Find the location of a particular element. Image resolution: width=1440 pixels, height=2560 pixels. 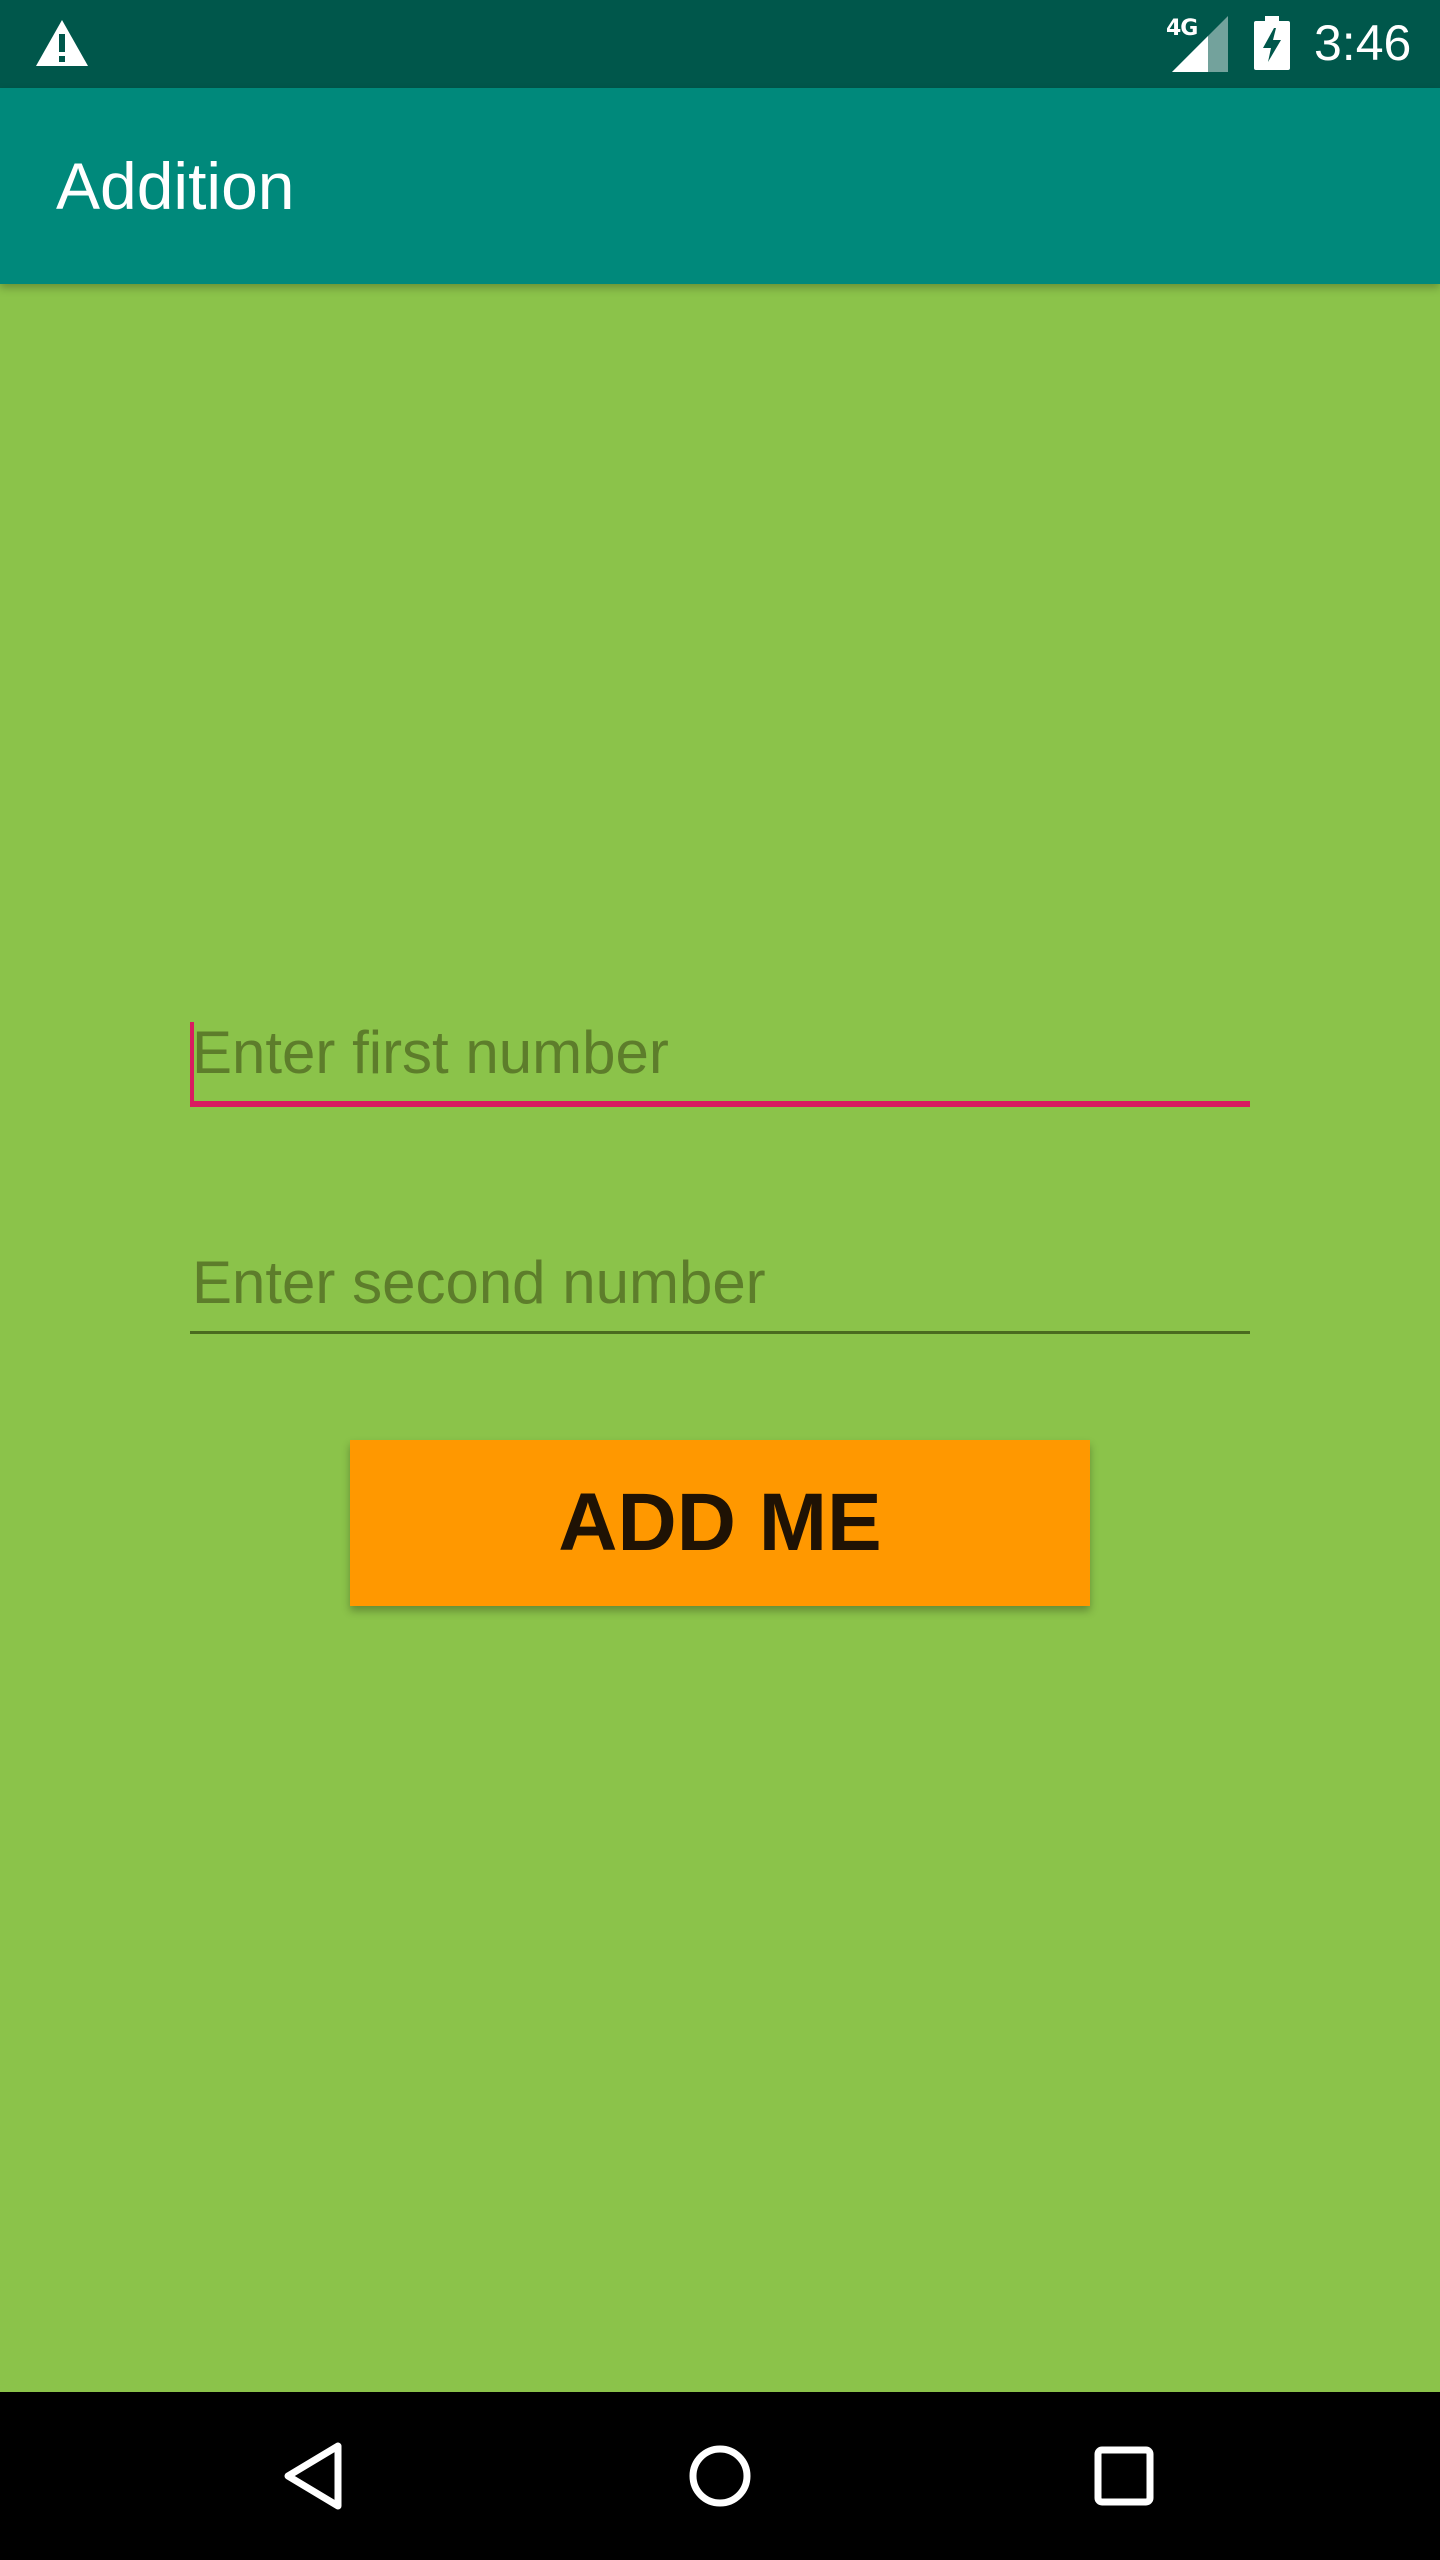

network-type-label: 4G is located at coordinates (1182, 28).